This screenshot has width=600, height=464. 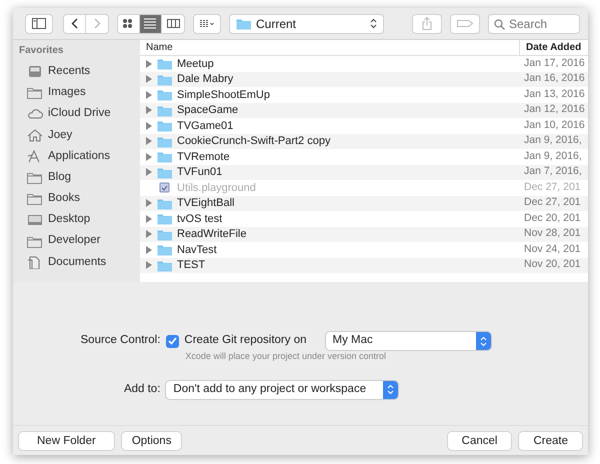 I want to click on path-label: Current, so click(x=277, y=24).